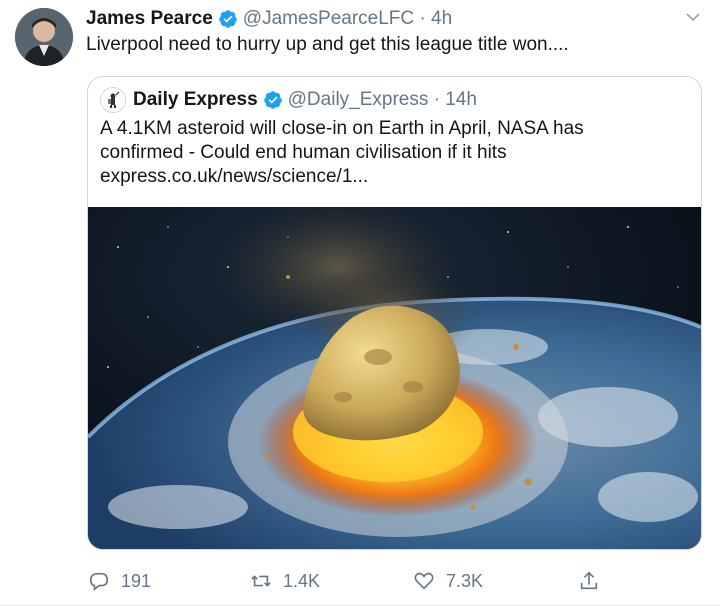 The height and width of the screenshot is (606, 720). What do you see at coordinates (693, 17) in the screenshot?
I see `chevron-down-icon` at bounding box center [693, 17].